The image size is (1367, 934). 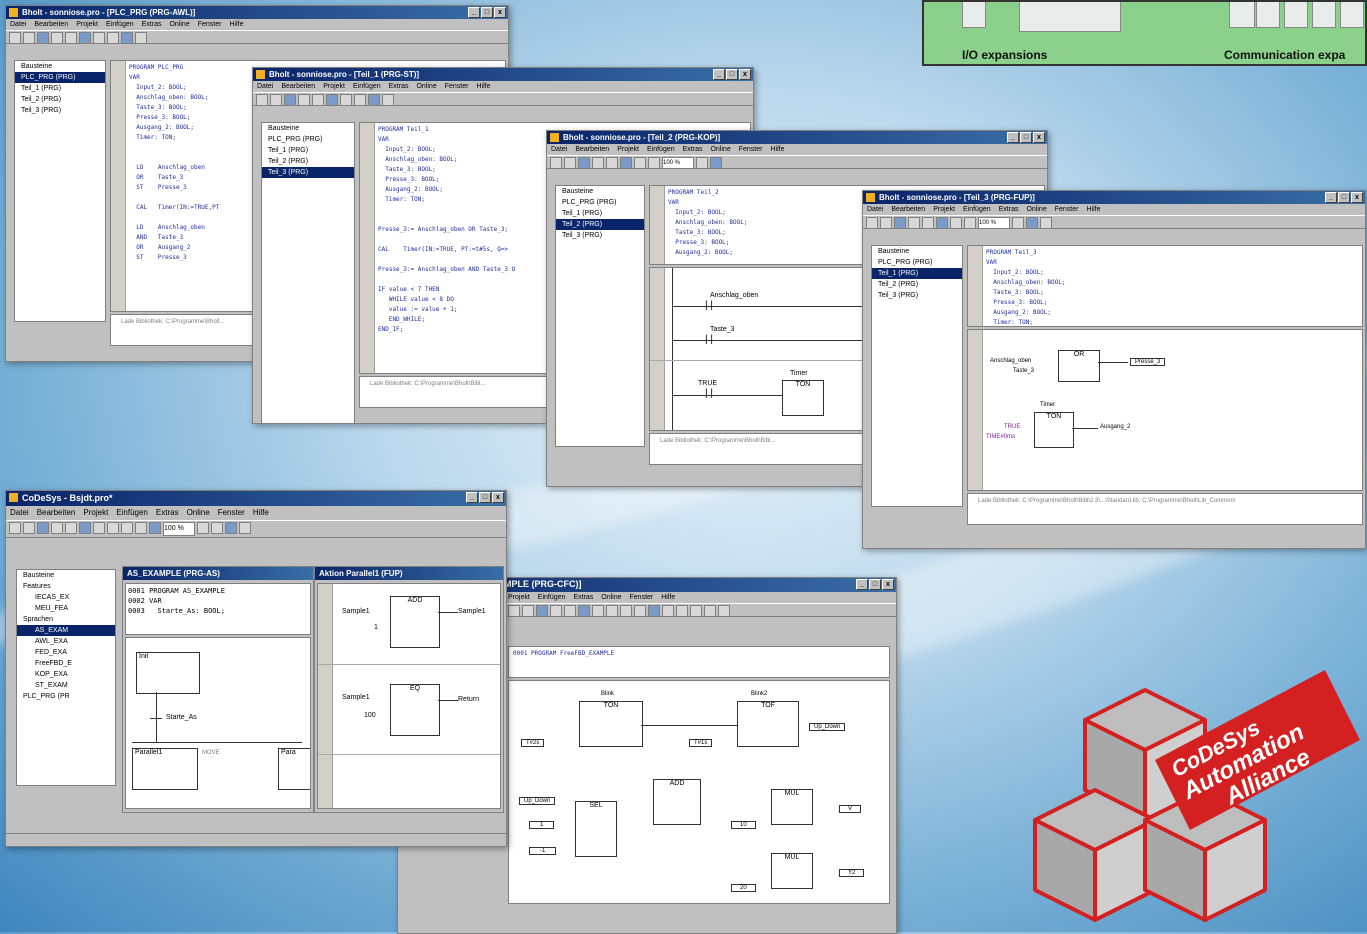 What do you see at coordinates (543, 851) in the screenshot?
I see `constant-input: -1` at bounding box center [543, 851].